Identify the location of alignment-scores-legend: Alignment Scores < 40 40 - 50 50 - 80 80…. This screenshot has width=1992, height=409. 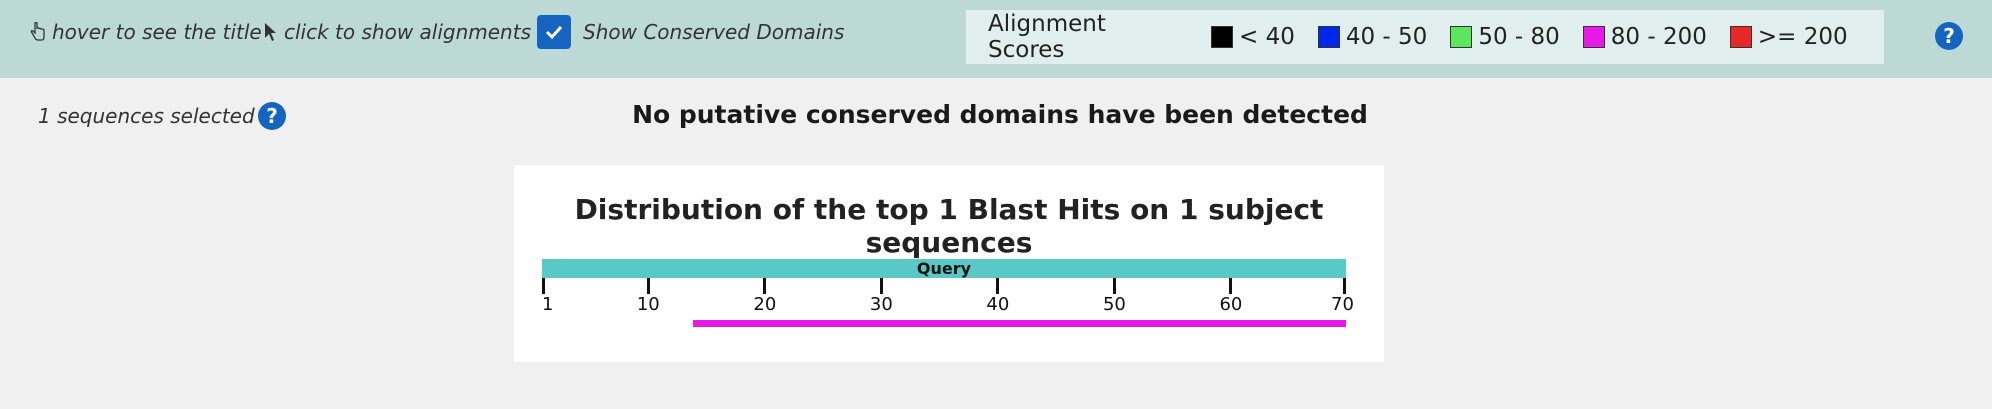
(1425, 37).